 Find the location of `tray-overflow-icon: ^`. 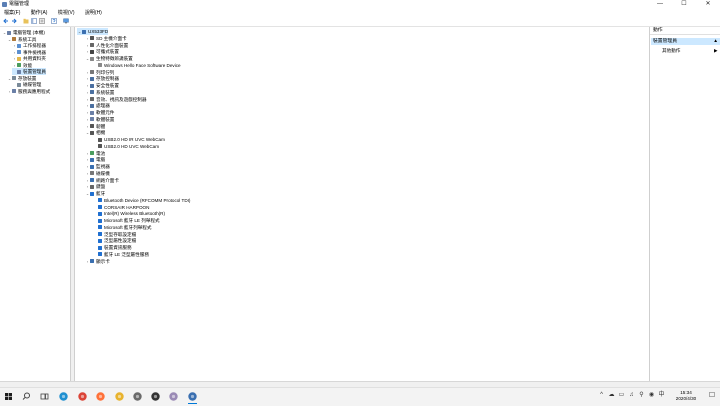

tray-overflow-icon: ^ is located at coordinates (601, 395).